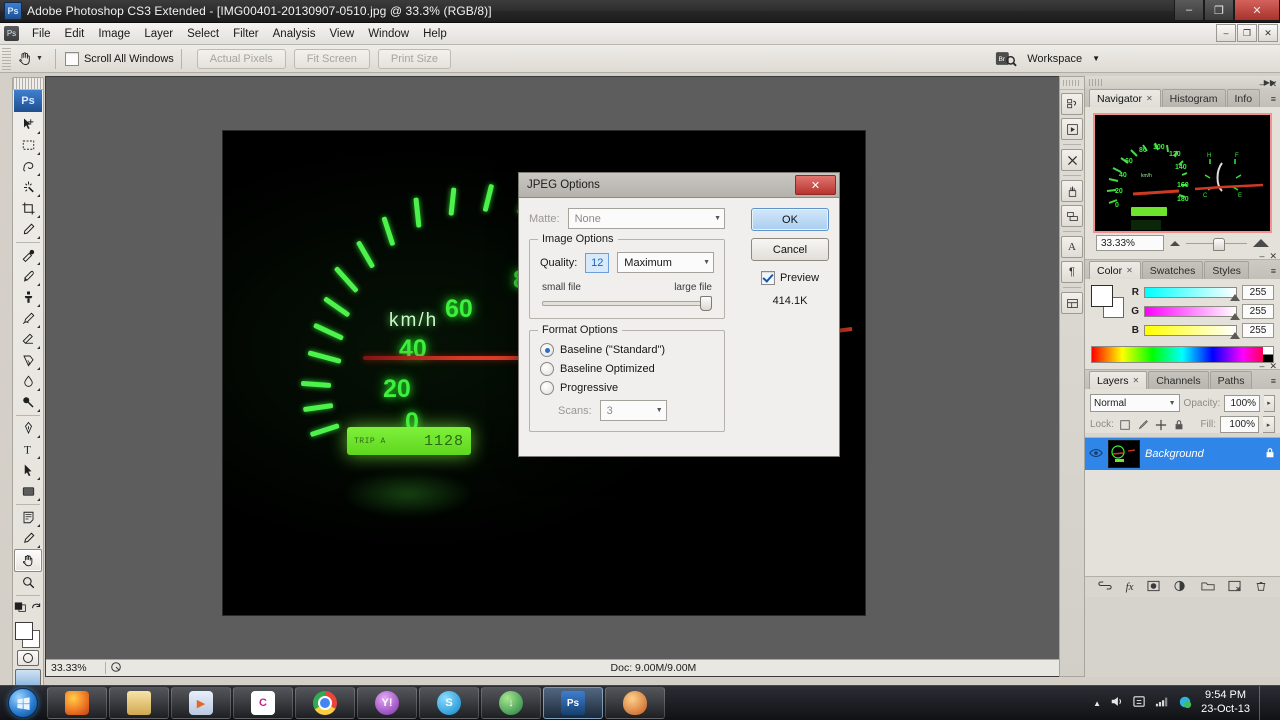  I want to click on lock-all-icon, so click(1179, 425).